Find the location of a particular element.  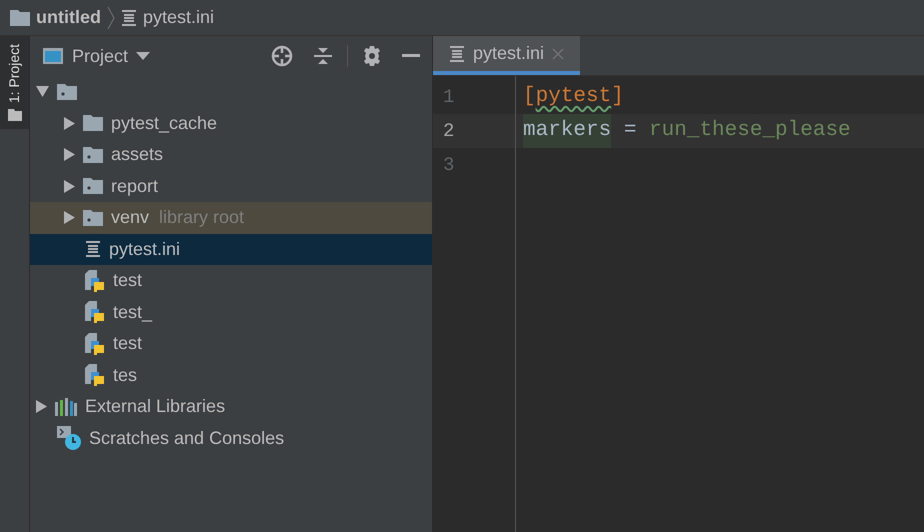

tree-row: report is located at coordinates (231, 186).